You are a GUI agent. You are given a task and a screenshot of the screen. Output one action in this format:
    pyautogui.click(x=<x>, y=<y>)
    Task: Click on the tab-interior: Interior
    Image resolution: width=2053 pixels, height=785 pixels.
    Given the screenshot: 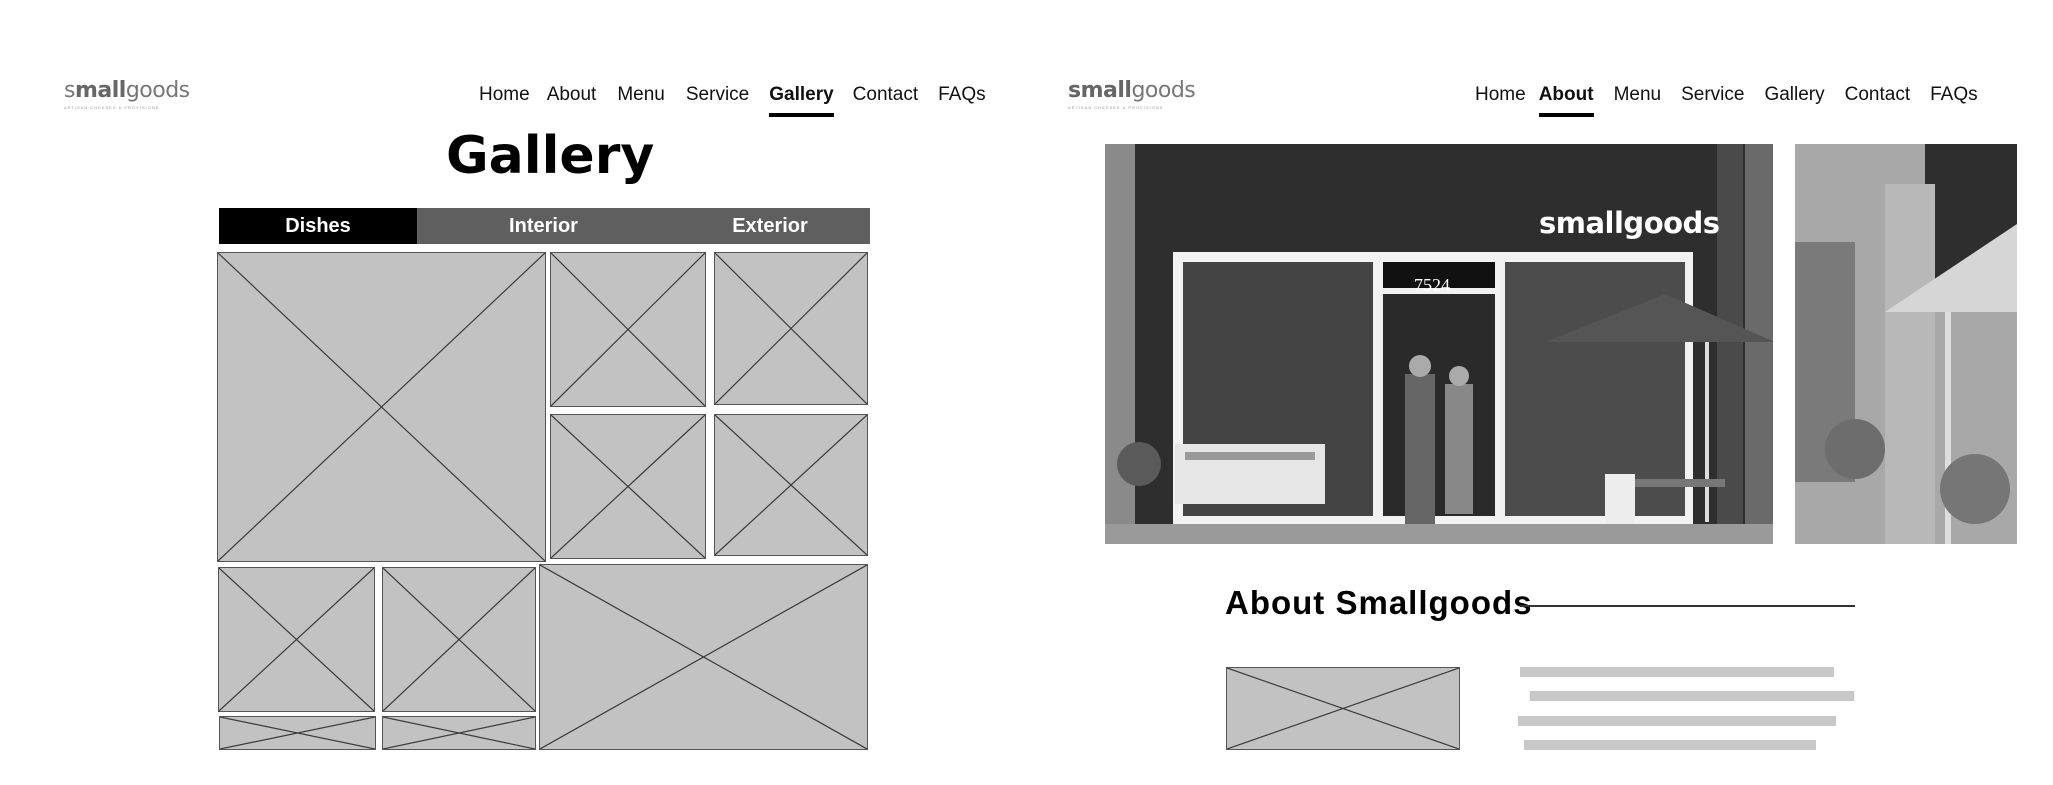 What is the action you would take?
    pyautogui.click(x=543, y=226)
    